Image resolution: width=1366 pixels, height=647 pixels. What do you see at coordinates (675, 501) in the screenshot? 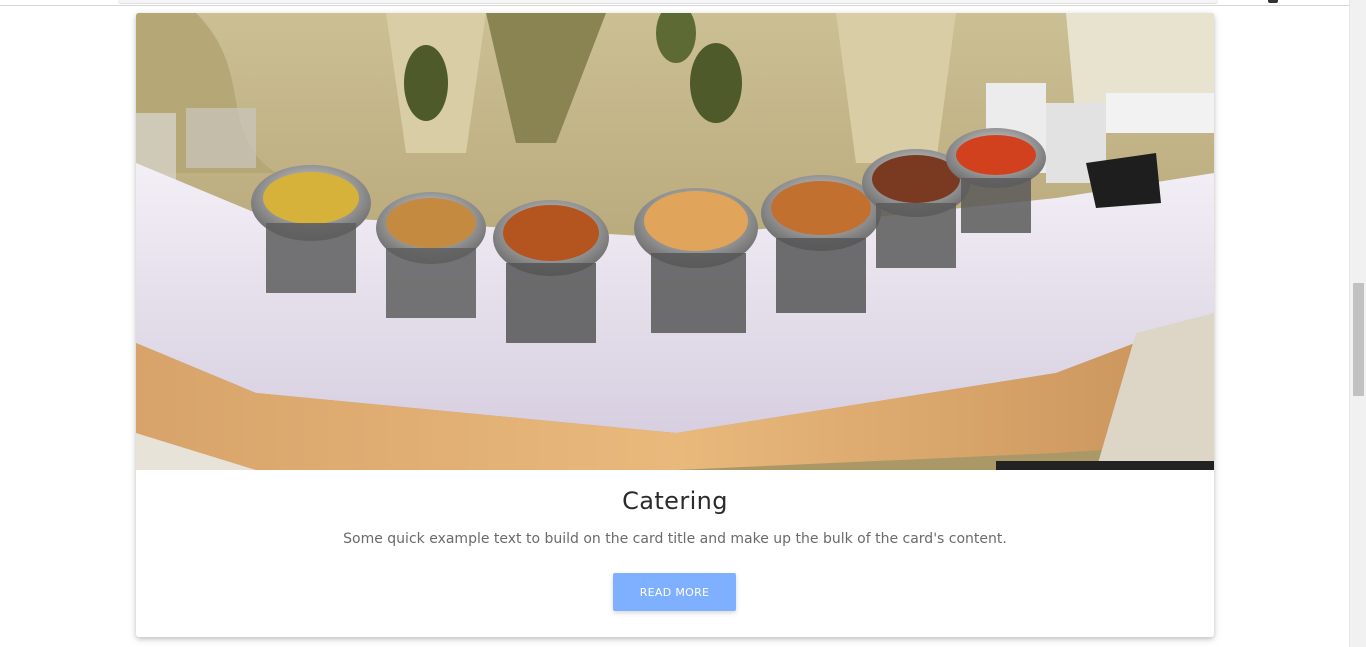
I see `card-title: Catering` at bounding box center [675, 501].